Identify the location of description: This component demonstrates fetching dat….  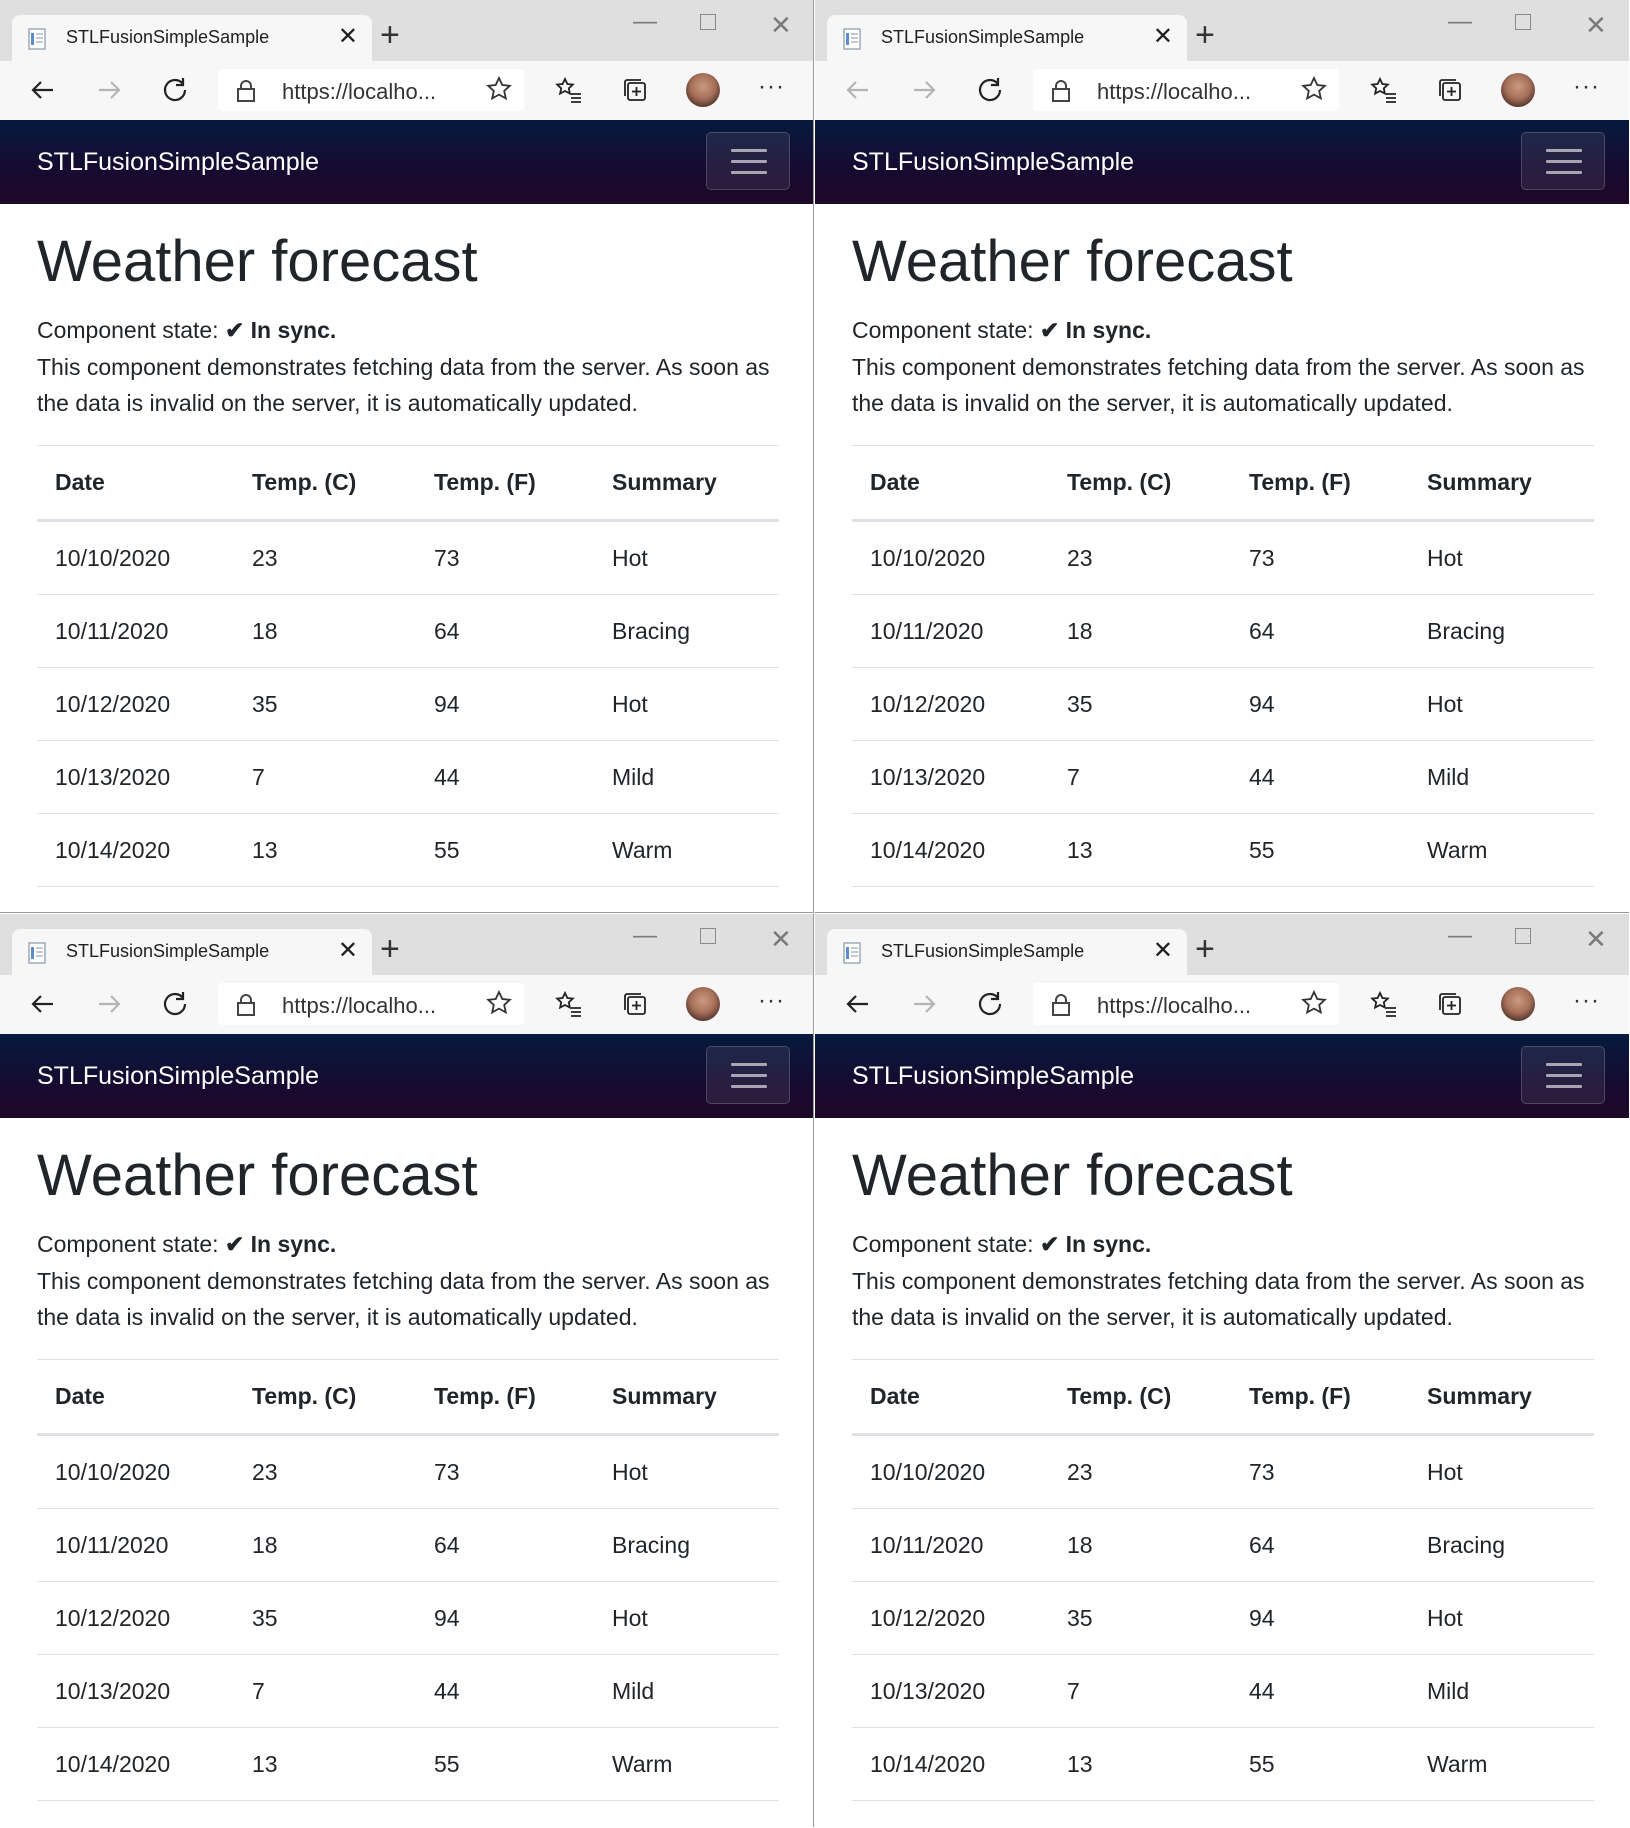
(1218, 385).